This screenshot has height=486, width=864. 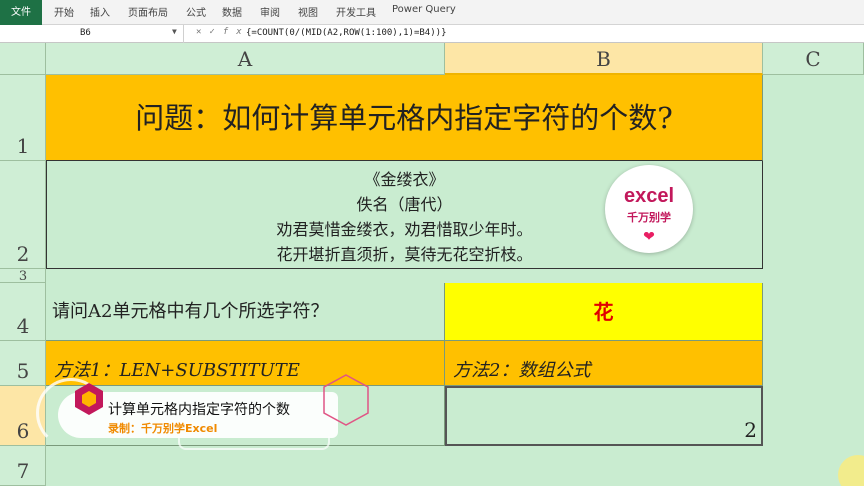 I want to click on cancel-icon: ✕, so click(x=202, y=32).